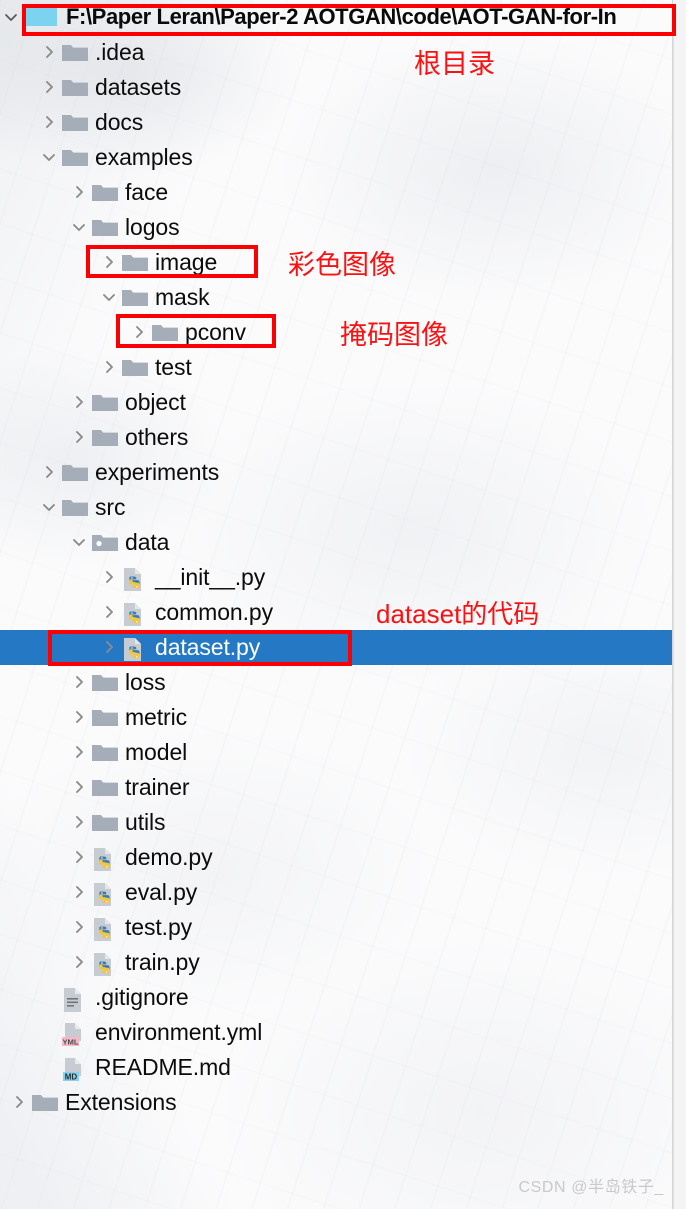 Image resolution: width=686 pixels, height=1209 pixels. I want to click on tree-row: .idea, so click(336, 52).